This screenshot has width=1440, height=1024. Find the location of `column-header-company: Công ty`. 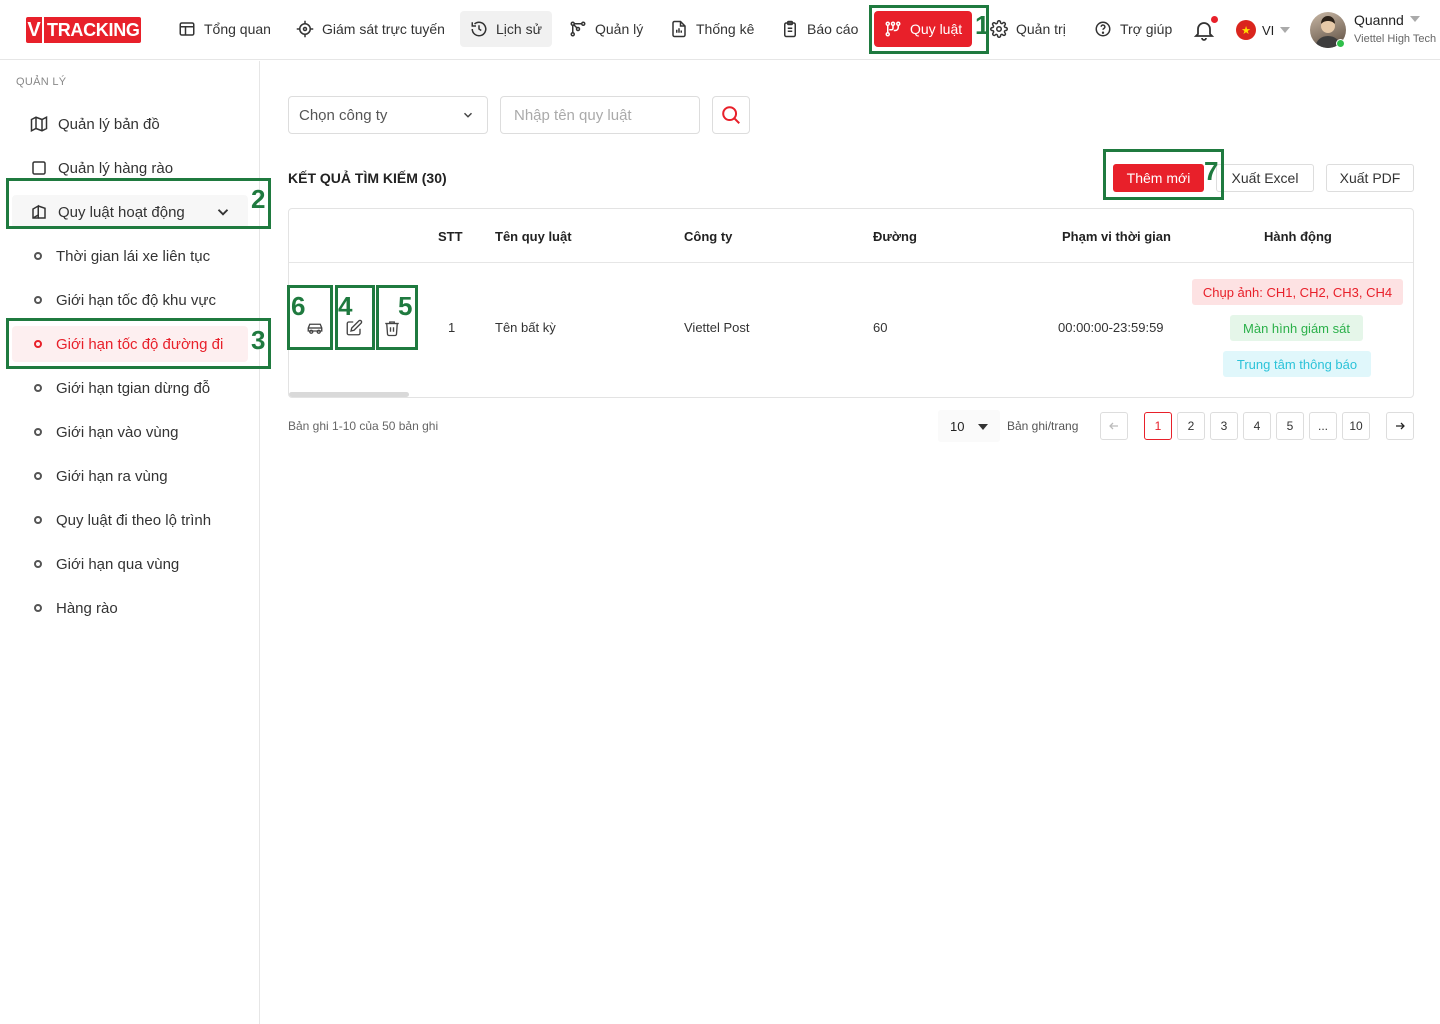

column-header-company: Công ty is located at coordinates (708, 236).